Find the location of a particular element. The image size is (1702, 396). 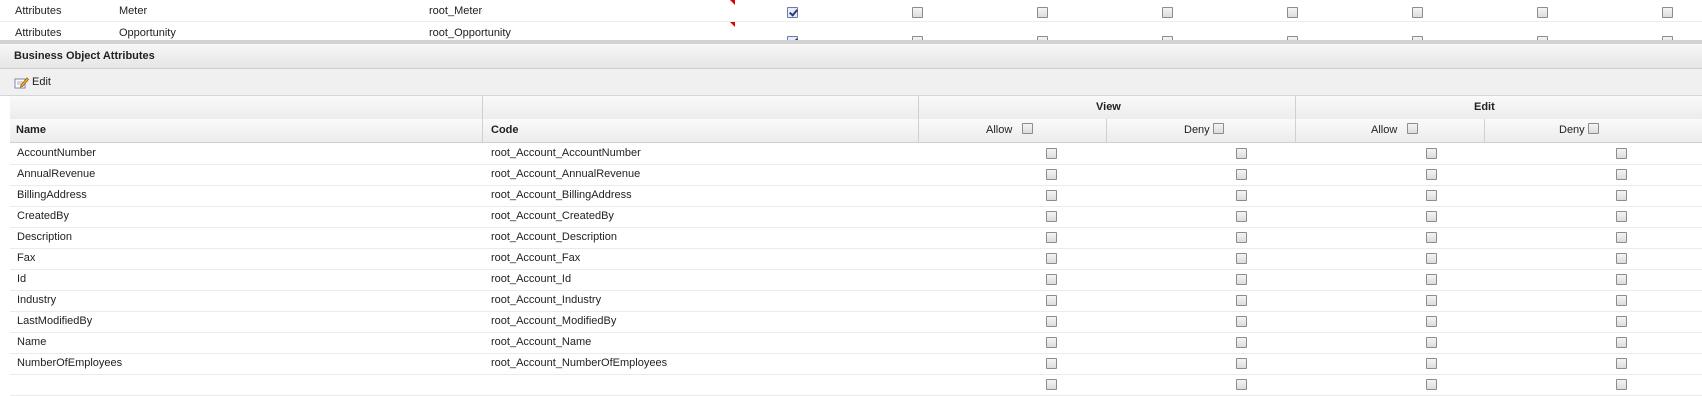

table-row: Id root_Account_Id is located at coordinates (856, 280).